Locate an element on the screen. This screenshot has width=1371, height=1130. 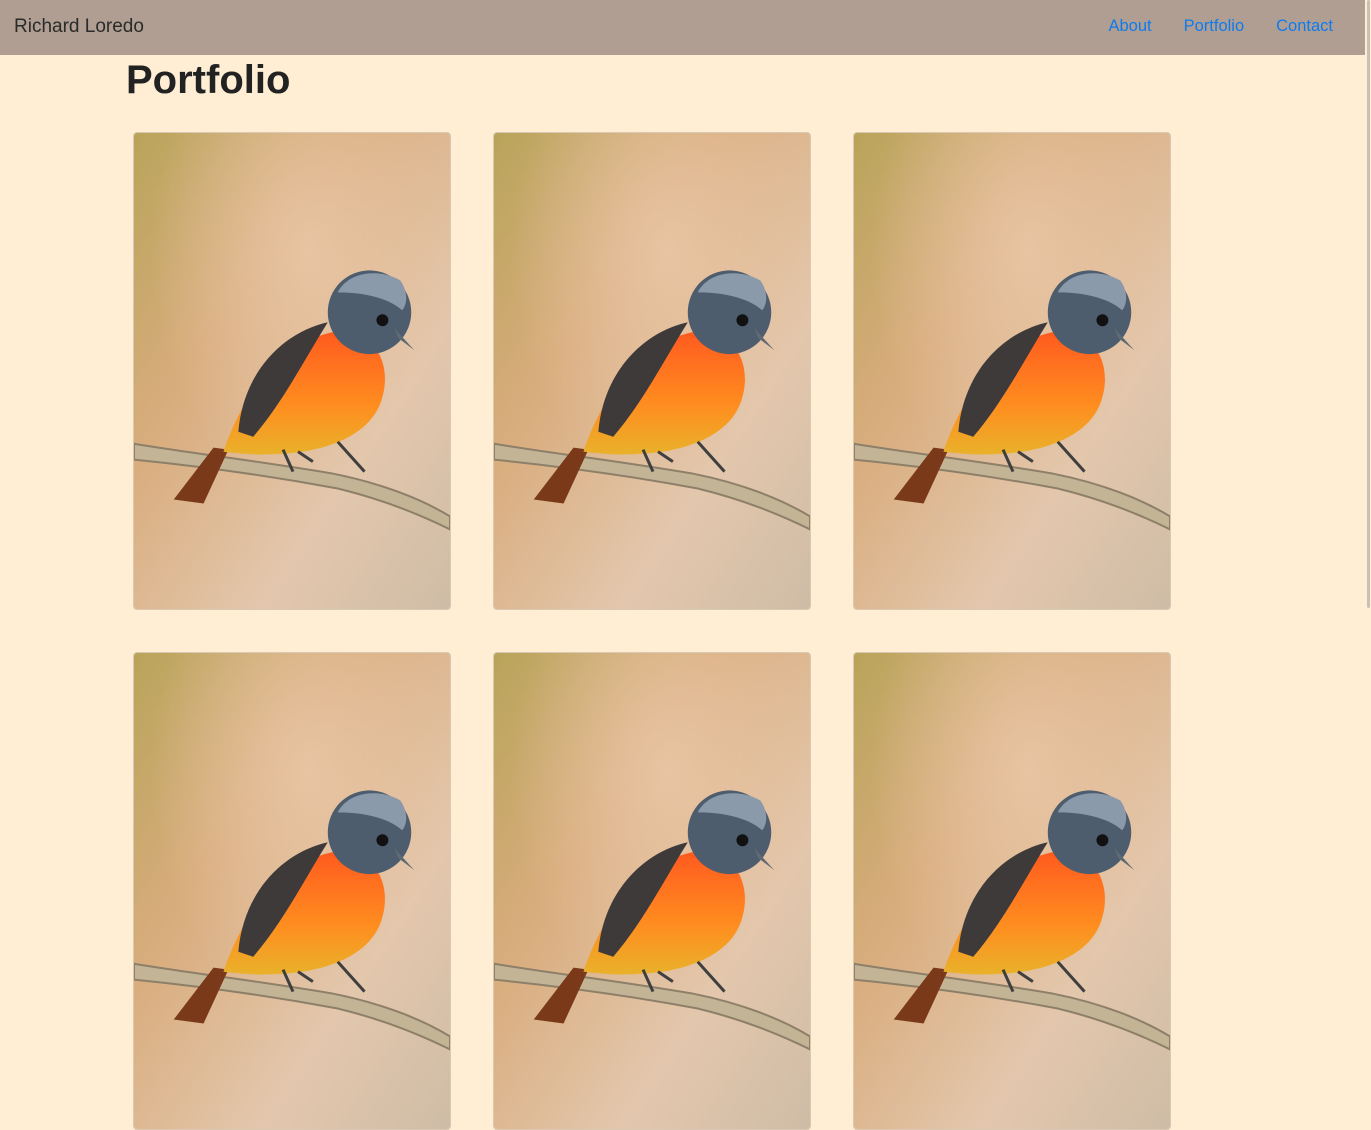
scrollbar-thumb is located at coordinates (1368, 304).